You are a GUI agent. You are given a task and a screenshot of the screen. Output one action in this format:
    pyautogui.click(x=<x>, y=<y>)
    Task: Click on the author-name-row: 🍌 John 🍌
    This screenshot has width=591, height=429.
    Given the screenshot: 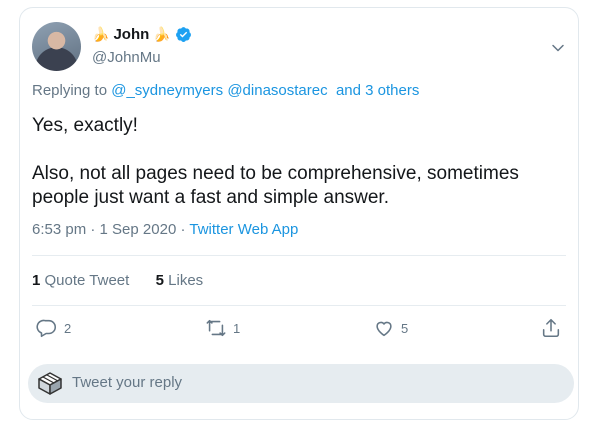 What is the action you would take?
    pyautogui.click(x=142, y=34)
    